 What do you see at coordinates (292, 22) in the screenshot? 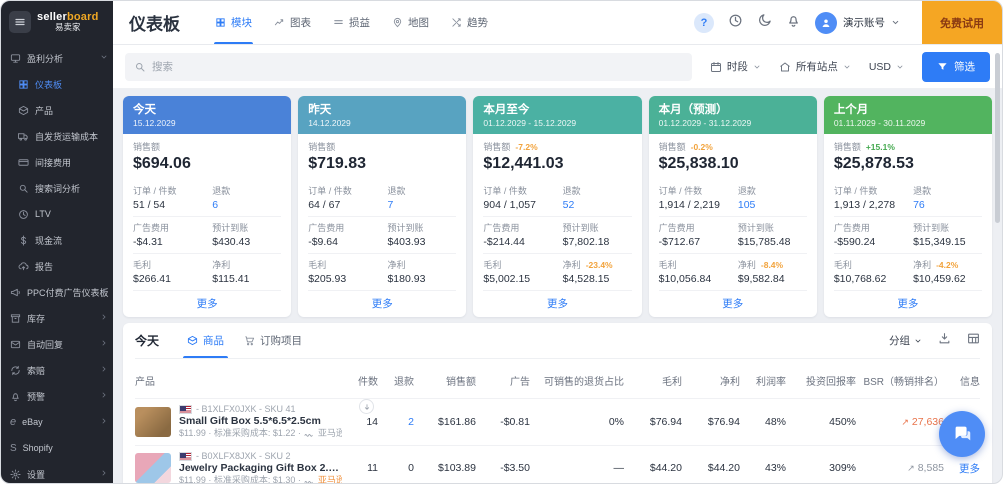
I see `tab-charts: 图表` at bounding box center [292, 22].